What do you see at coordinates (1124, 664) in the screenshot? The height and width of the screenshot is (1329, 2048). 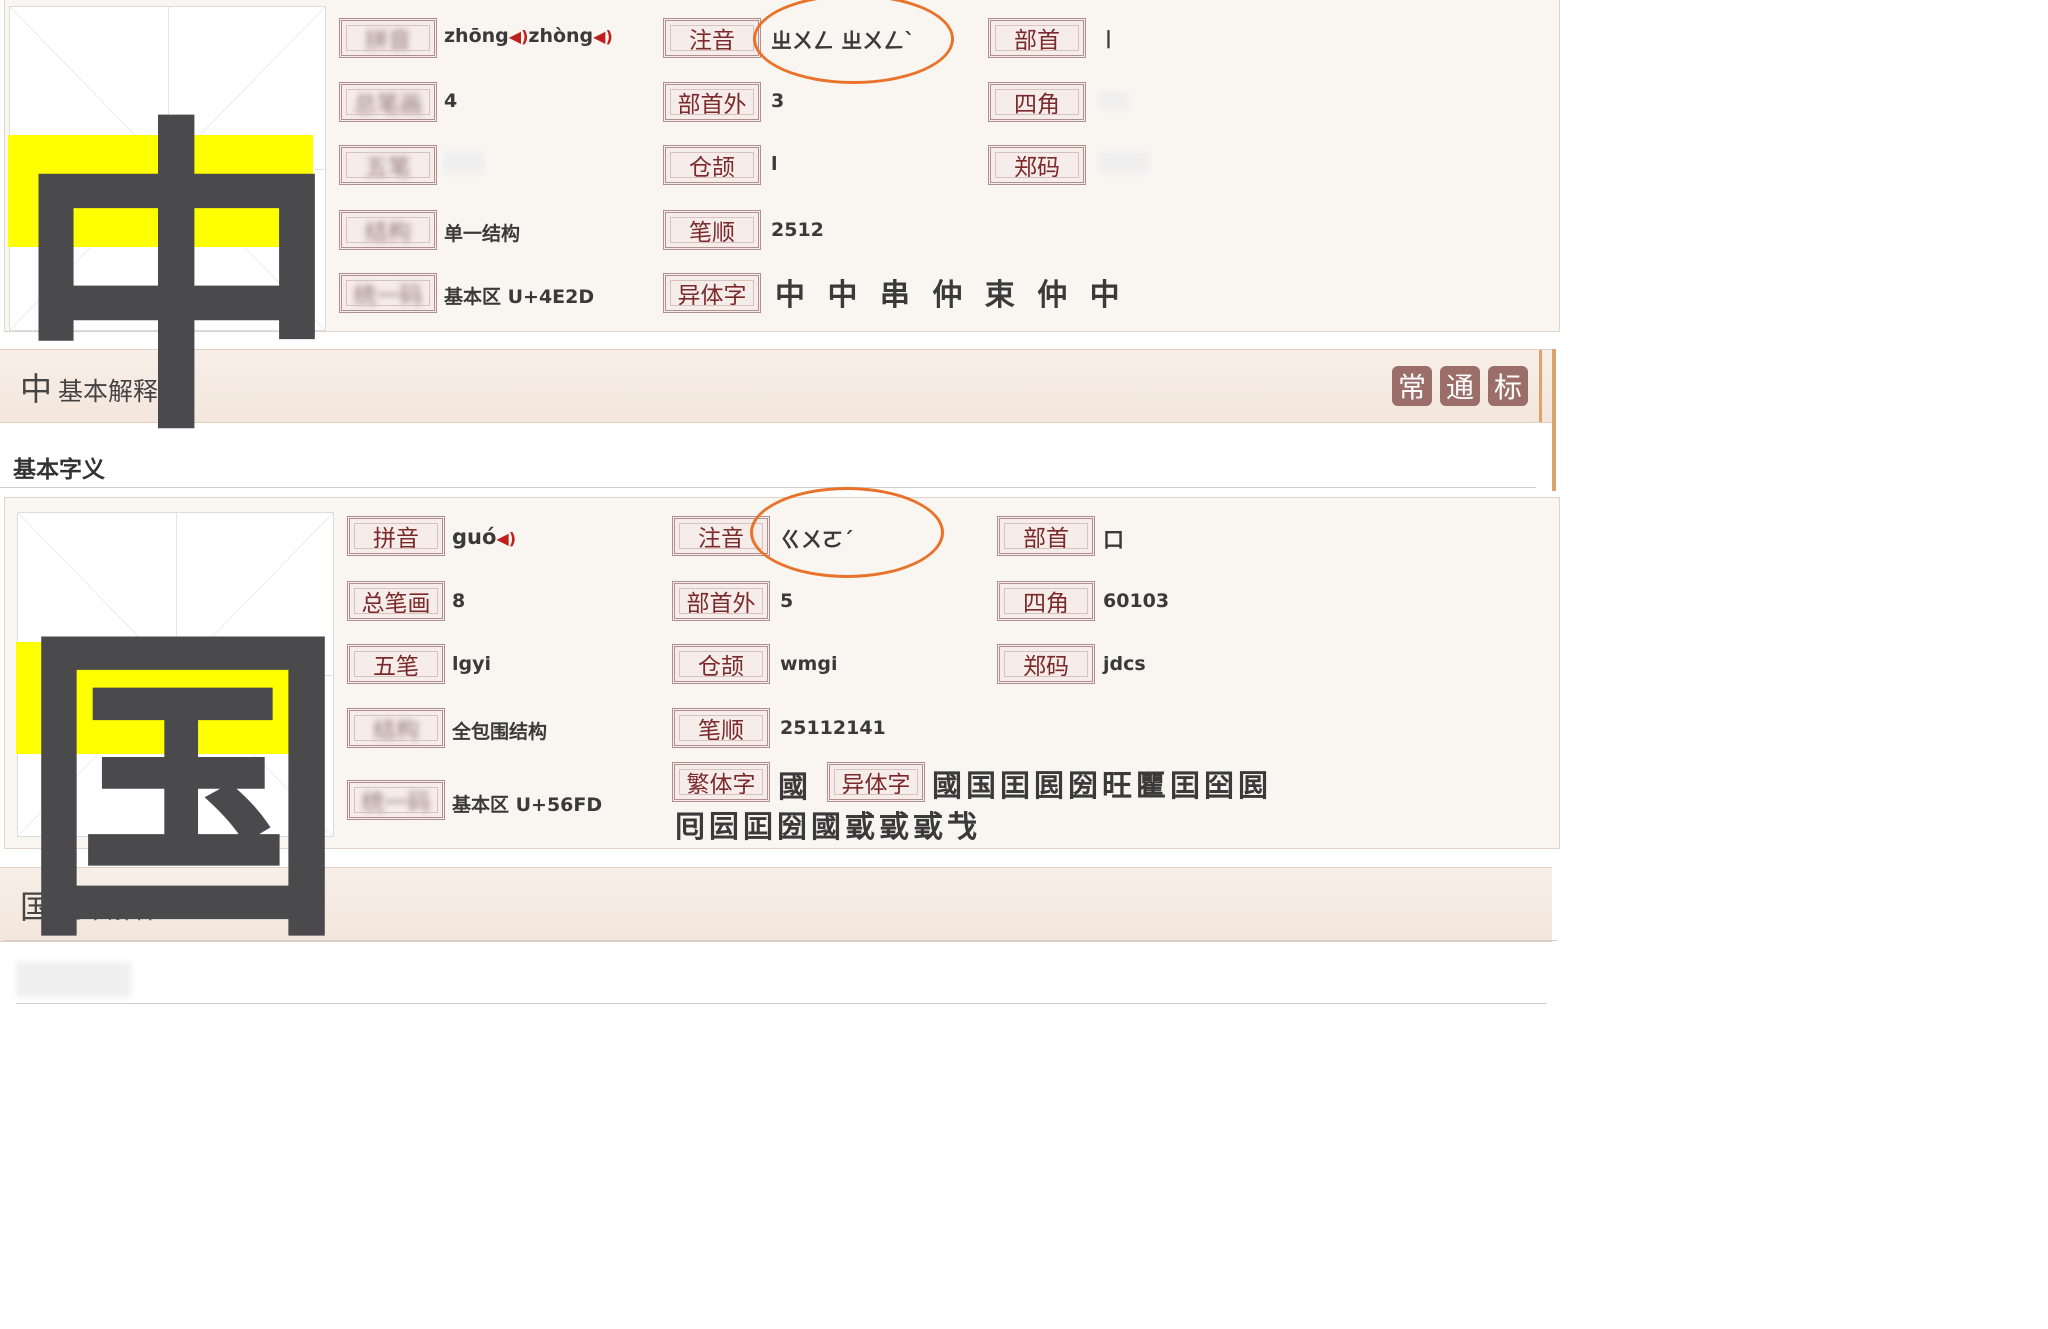 I see `zhengma-value: jdcs` at bounding box center [1124, 664].